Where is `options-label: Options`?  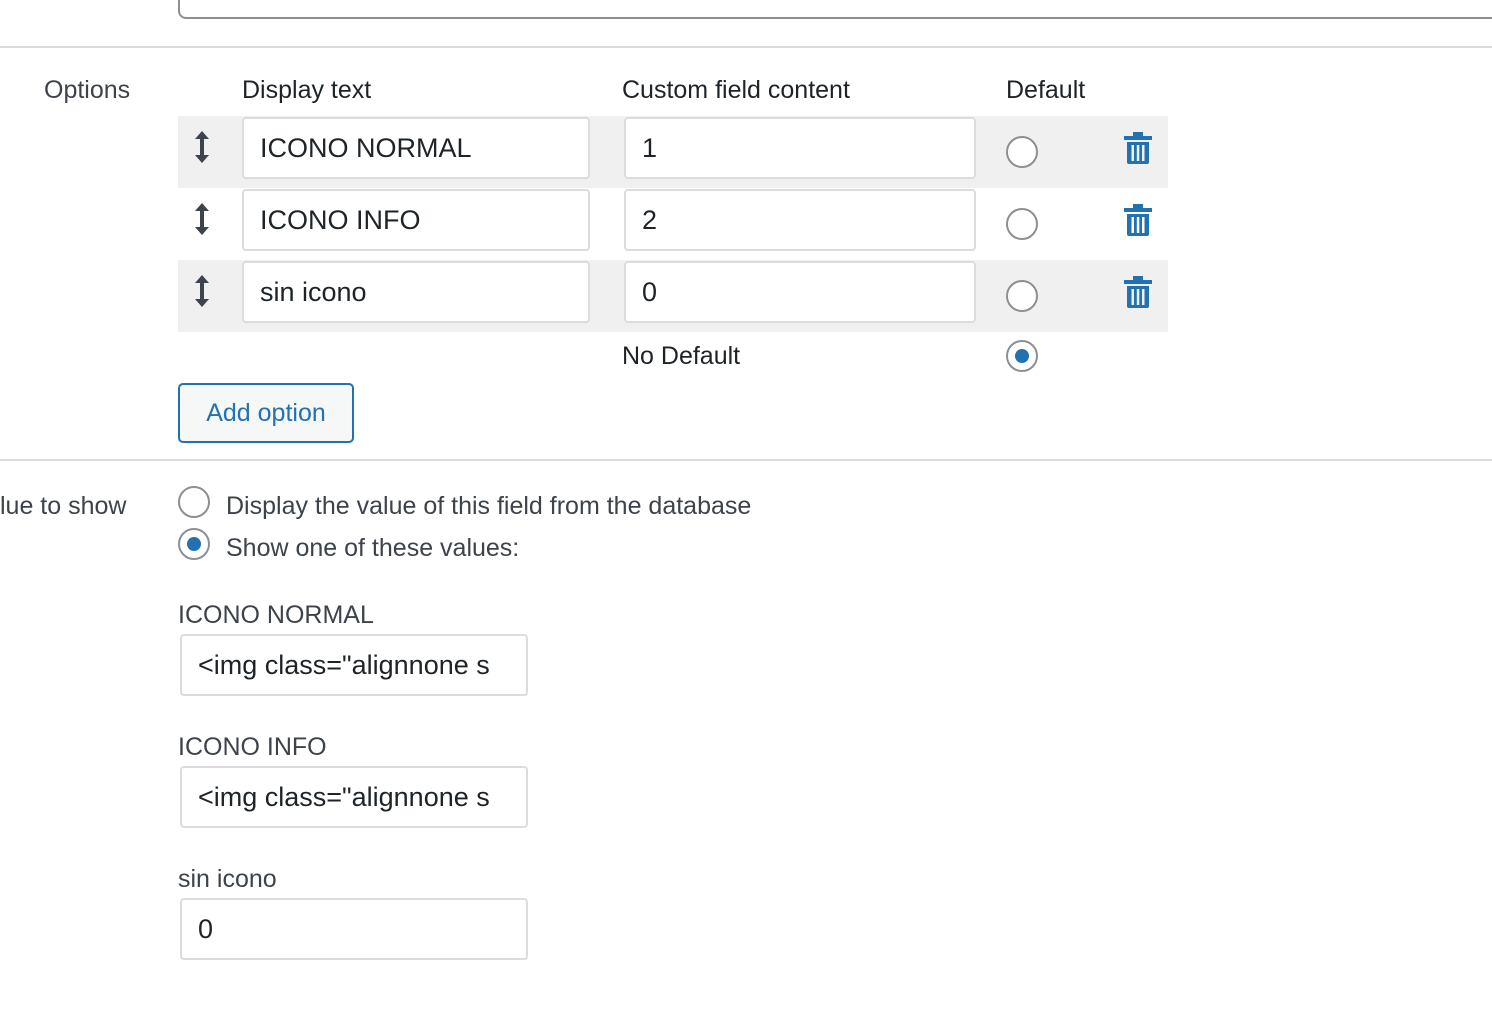
options-label: Options is located at coordinates (87, 90).